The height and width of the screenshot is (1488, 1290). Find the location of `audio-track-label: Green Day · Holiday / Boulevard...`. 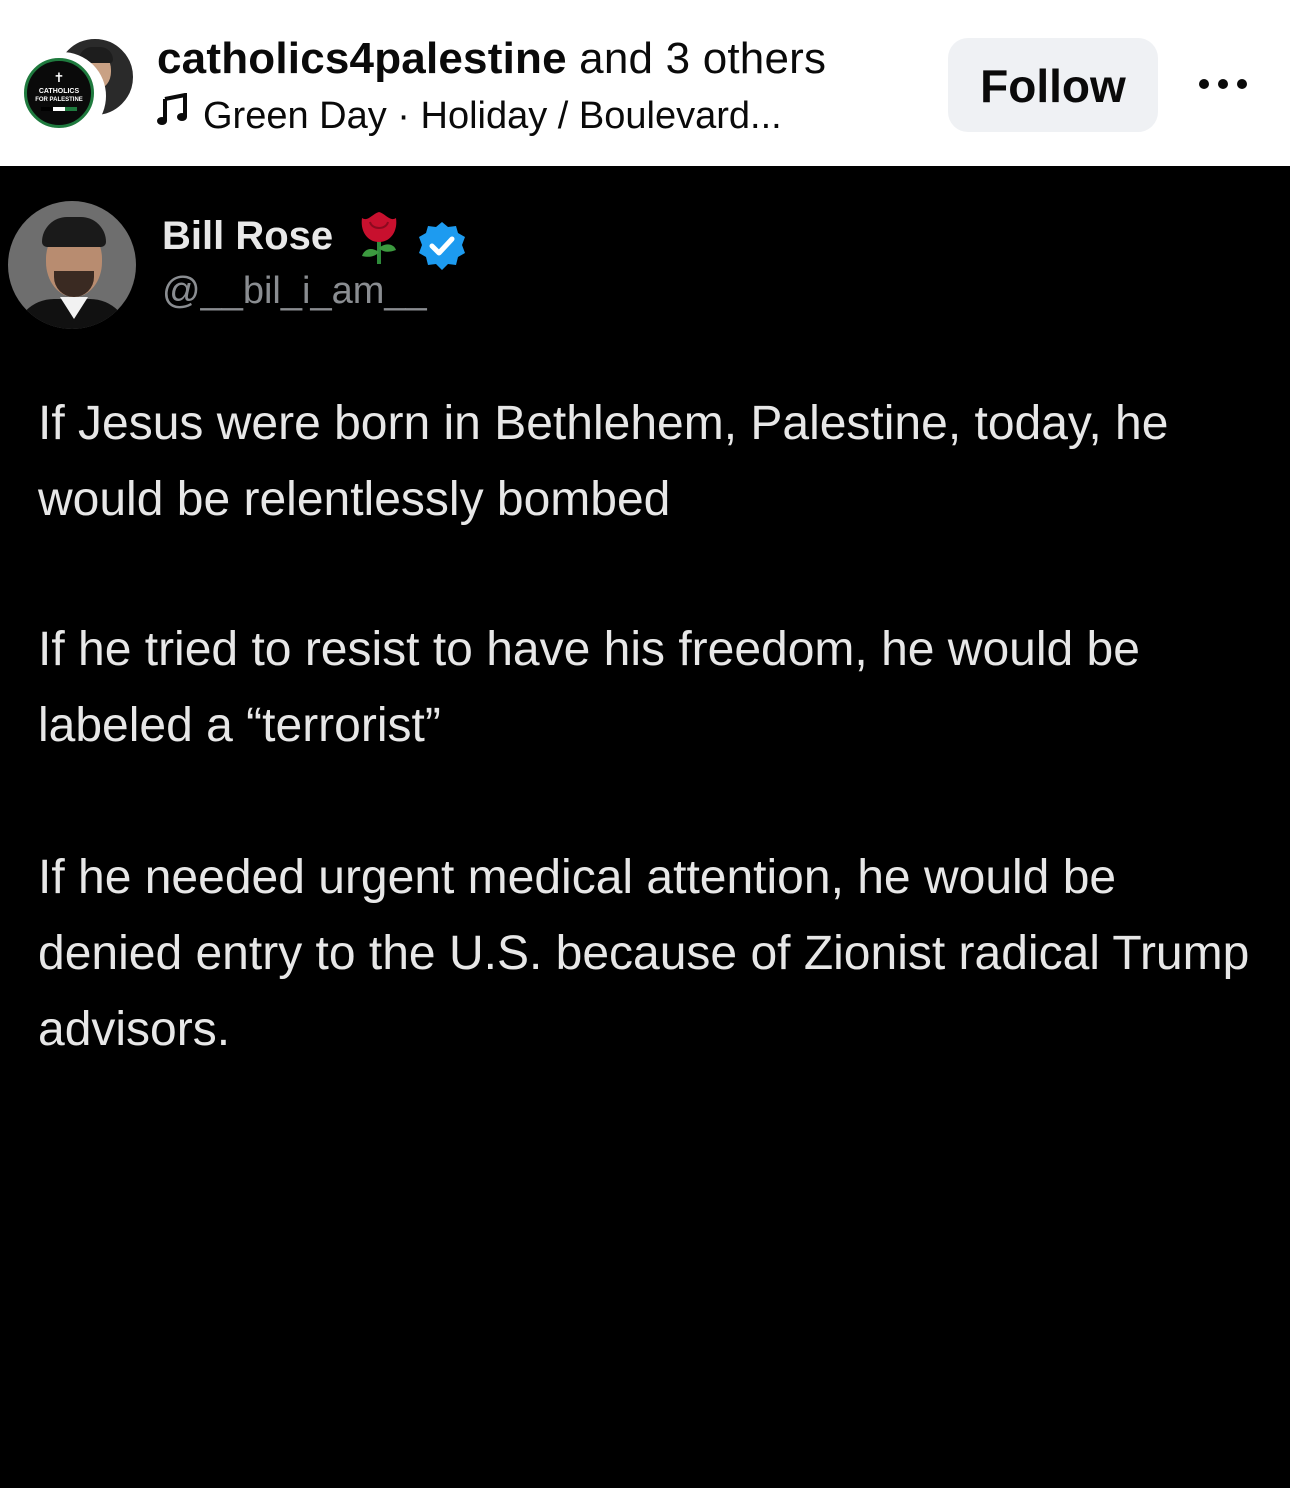

audio-track-label: Green Day · Holiday / Boulevard... is located at coordinates (492, 116).